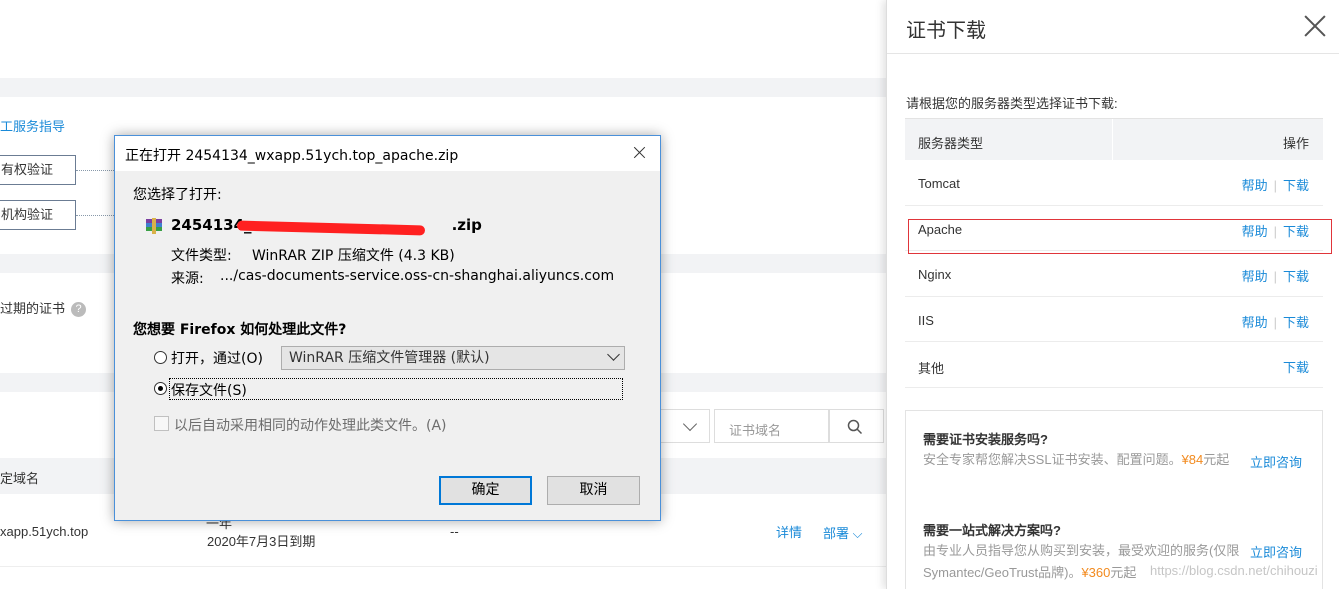  I want to click on column-header-server-type: 服务器类型, so click(951, 143).